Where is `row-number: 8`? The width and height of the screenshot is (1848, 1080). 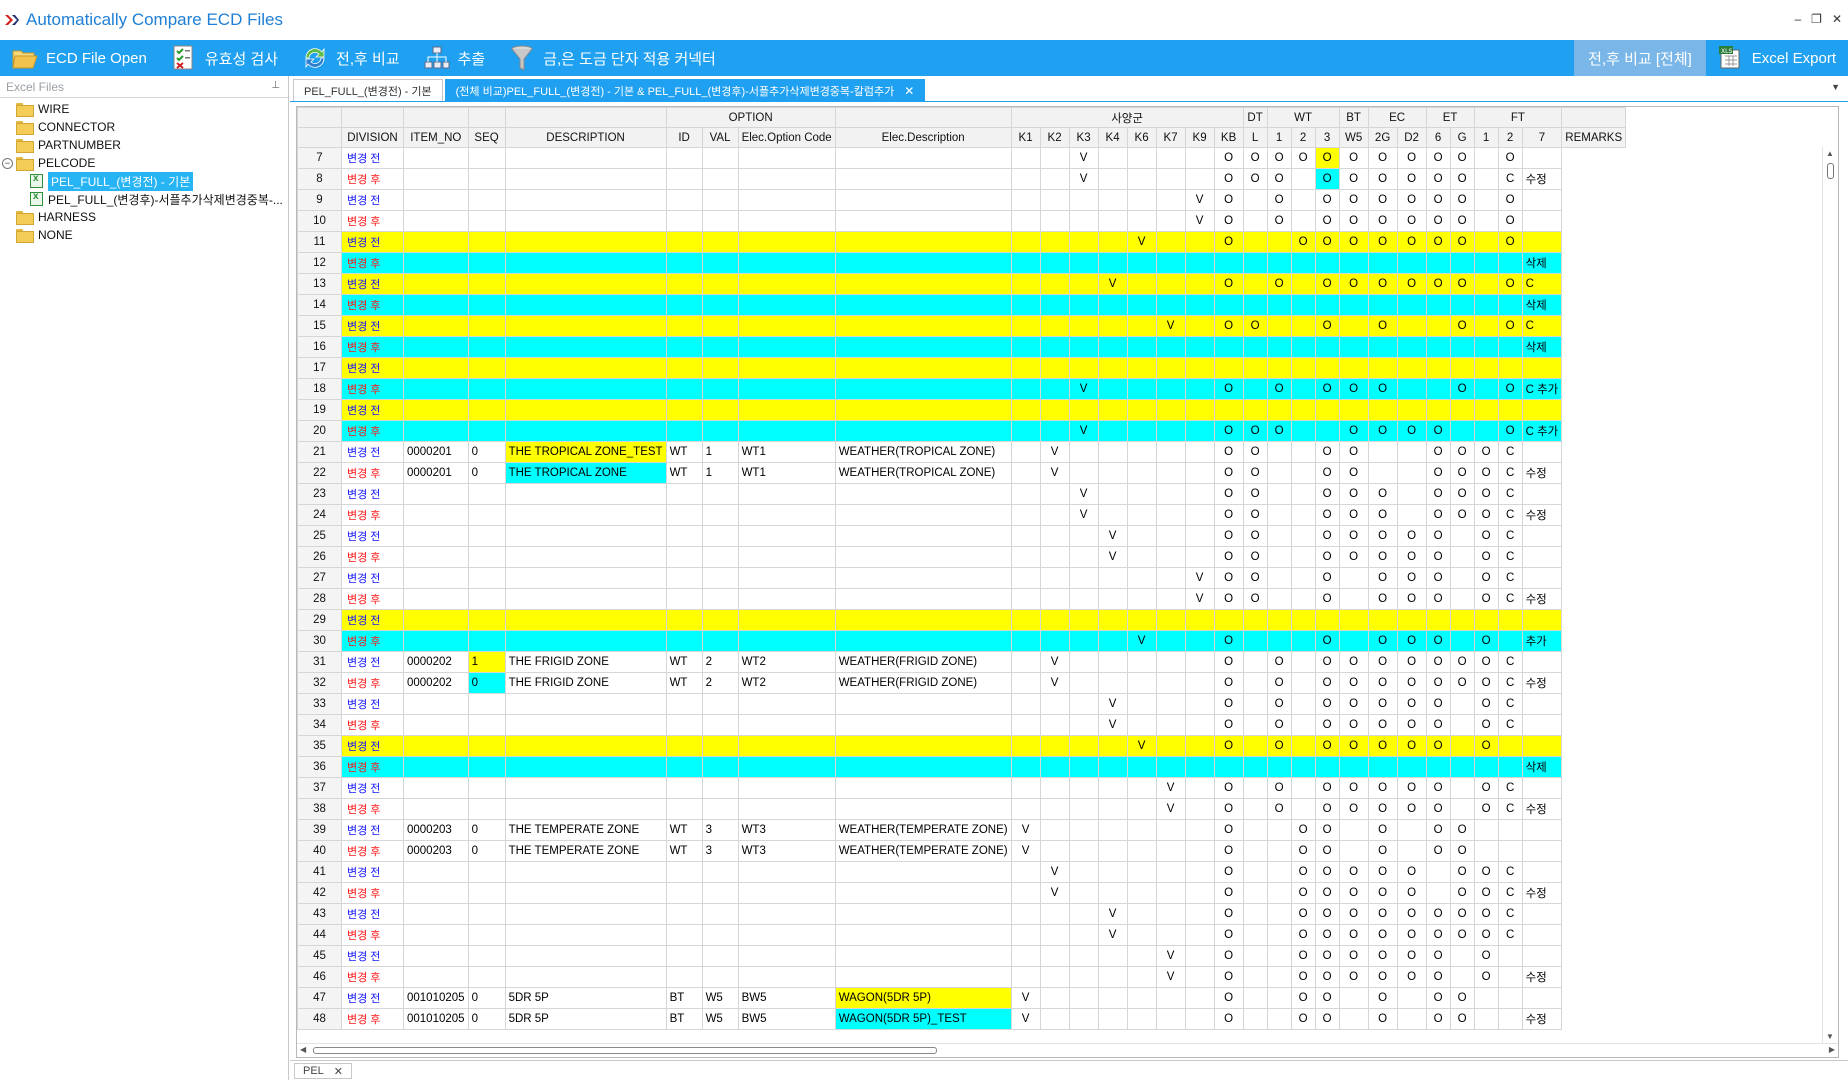
row-number: 8 is located at coordinates (319, 179).